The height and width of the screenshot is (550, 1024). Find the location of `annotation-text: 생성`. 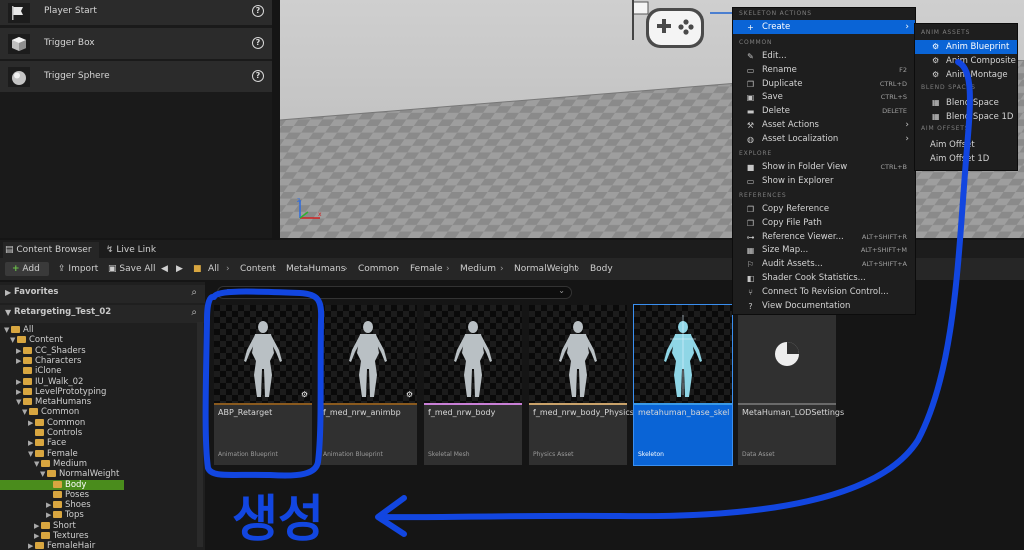

annotation-text: 생성 is located at coordinates (278, 519).